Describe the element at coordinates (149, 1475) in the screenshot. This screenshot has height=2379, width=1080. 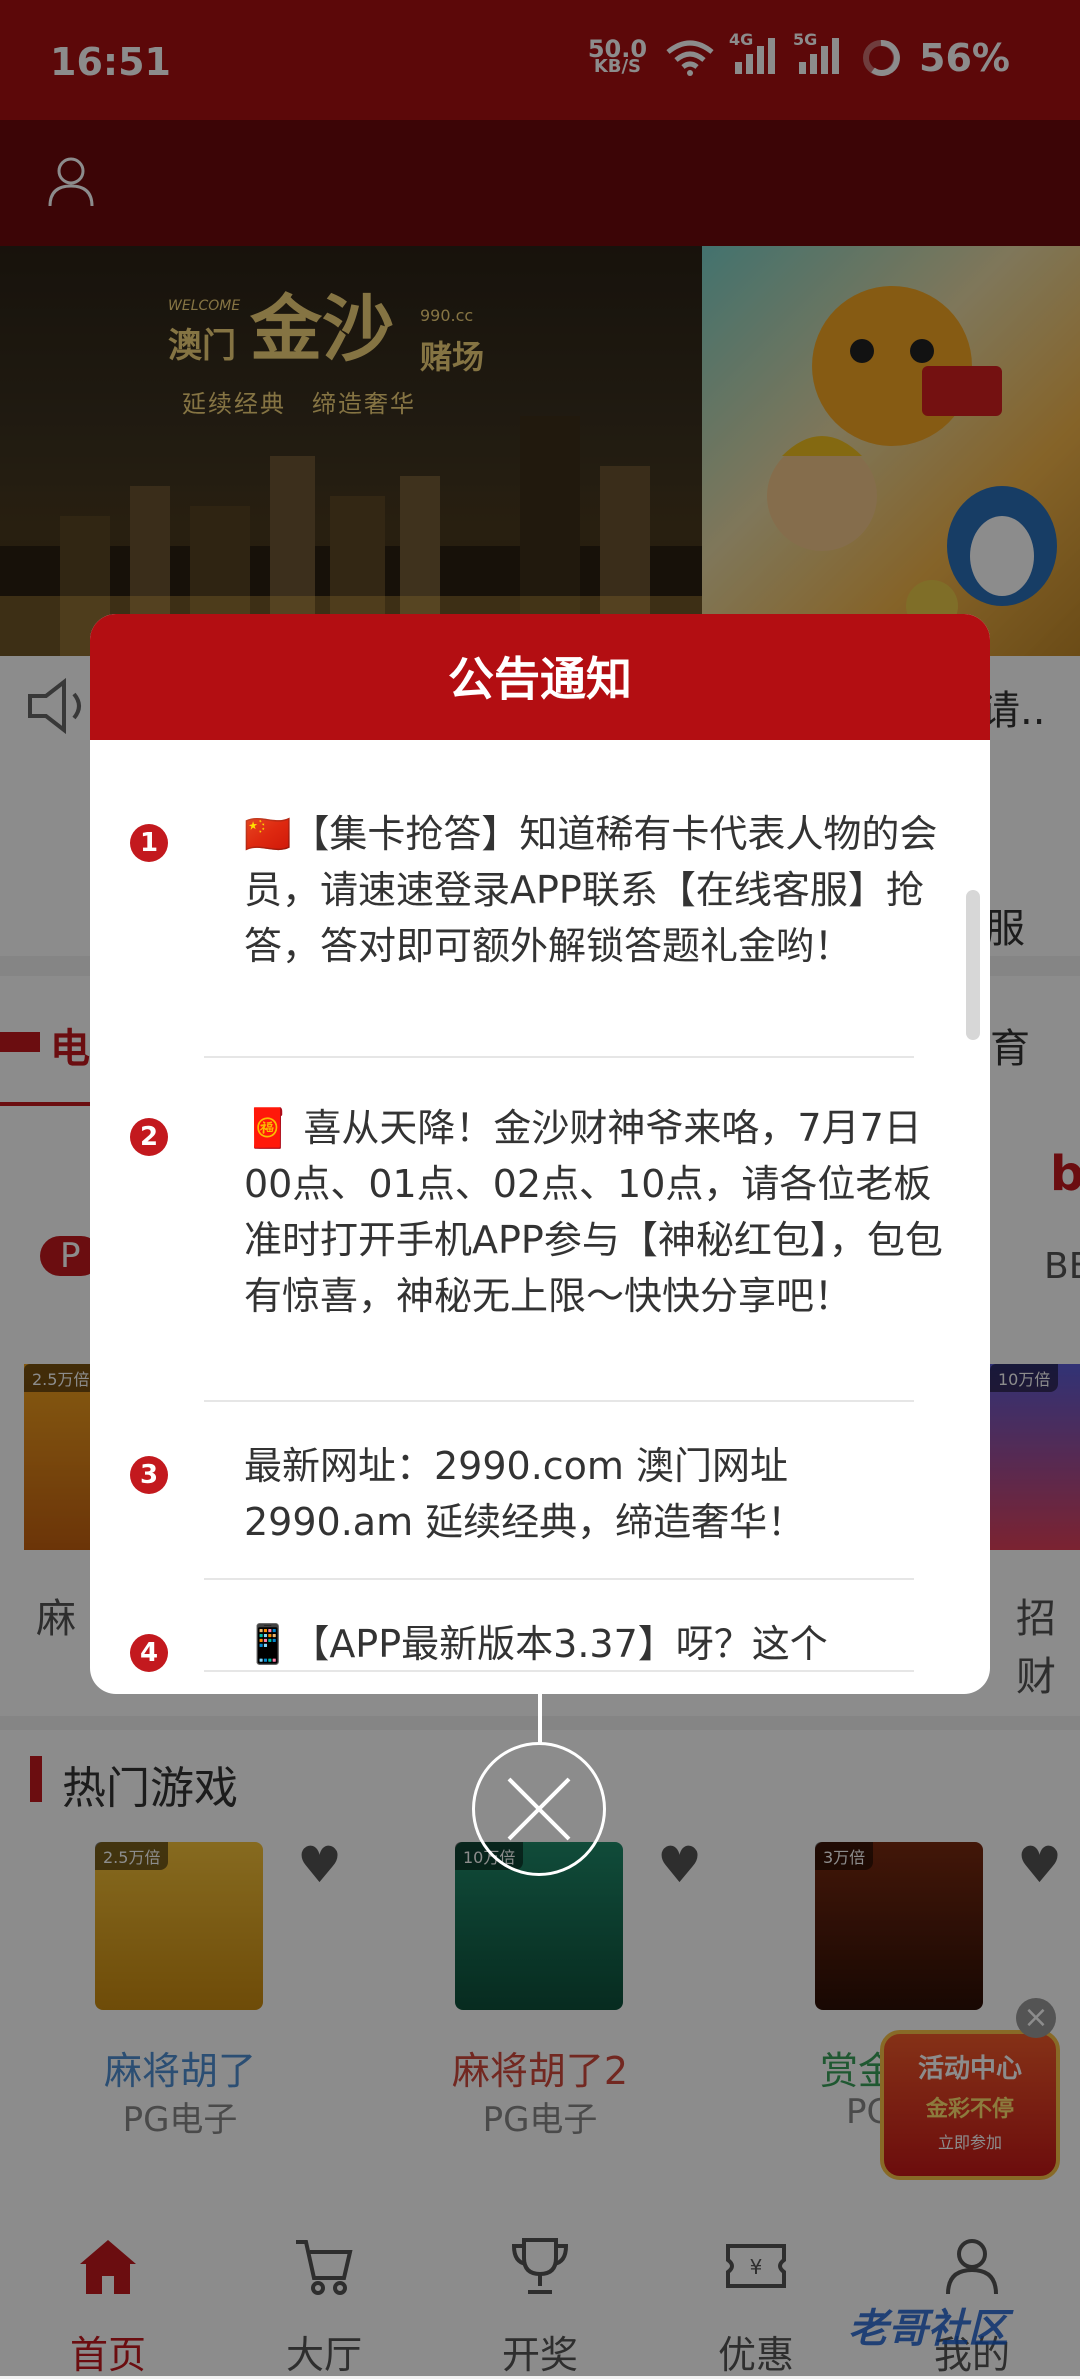
I see `item-number: 3` at that location.